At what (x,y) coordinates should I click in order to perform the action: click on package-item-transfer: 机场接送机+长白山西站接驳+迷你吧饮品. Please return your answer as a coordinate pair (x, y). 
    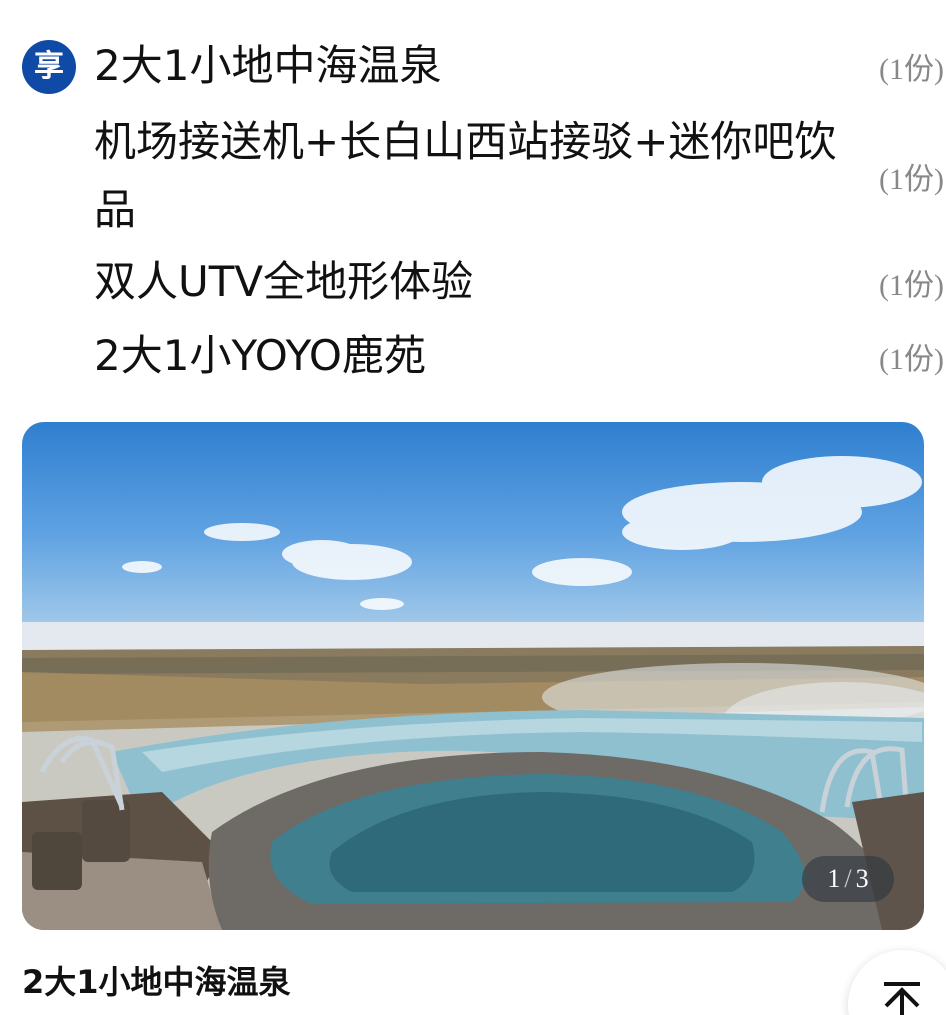
    Looking at the image, I should click on (479, 176).